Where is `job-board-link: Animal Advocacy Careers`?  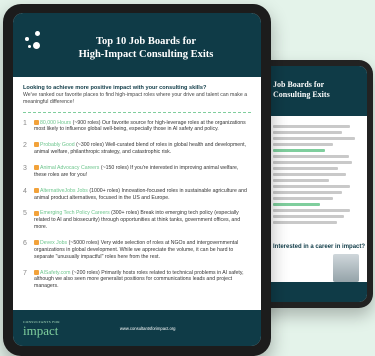
job-board-link: Animal Advocacy Careers is located at coordinates (69, 168).